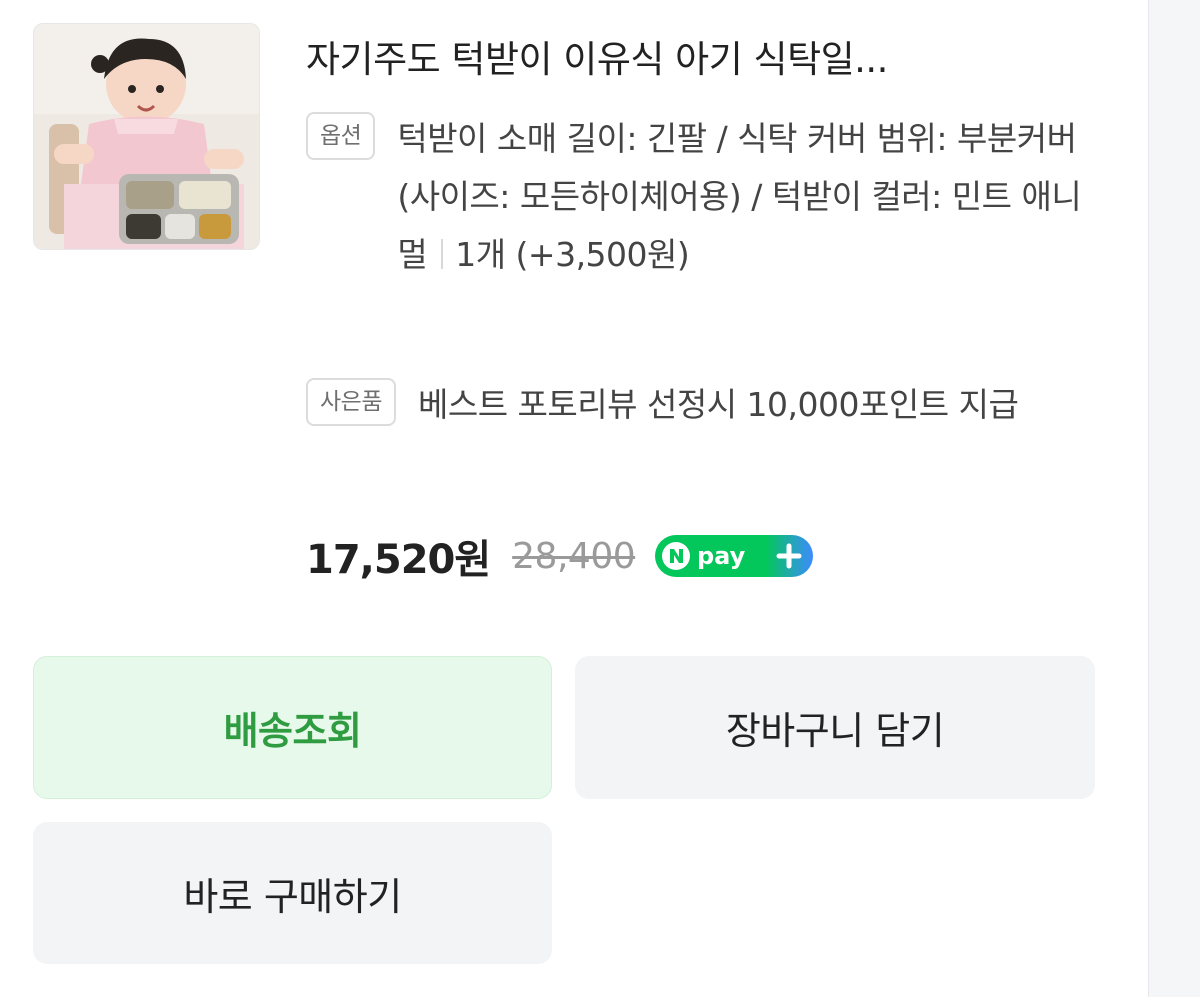 Image resolution: width=1200 pixels, height=997 pixels. What do you see at coordinates (835, 727) in the screenshot?
I see `add-to-cart-button: 장바구니 담기` at bounding box center [835, 727].